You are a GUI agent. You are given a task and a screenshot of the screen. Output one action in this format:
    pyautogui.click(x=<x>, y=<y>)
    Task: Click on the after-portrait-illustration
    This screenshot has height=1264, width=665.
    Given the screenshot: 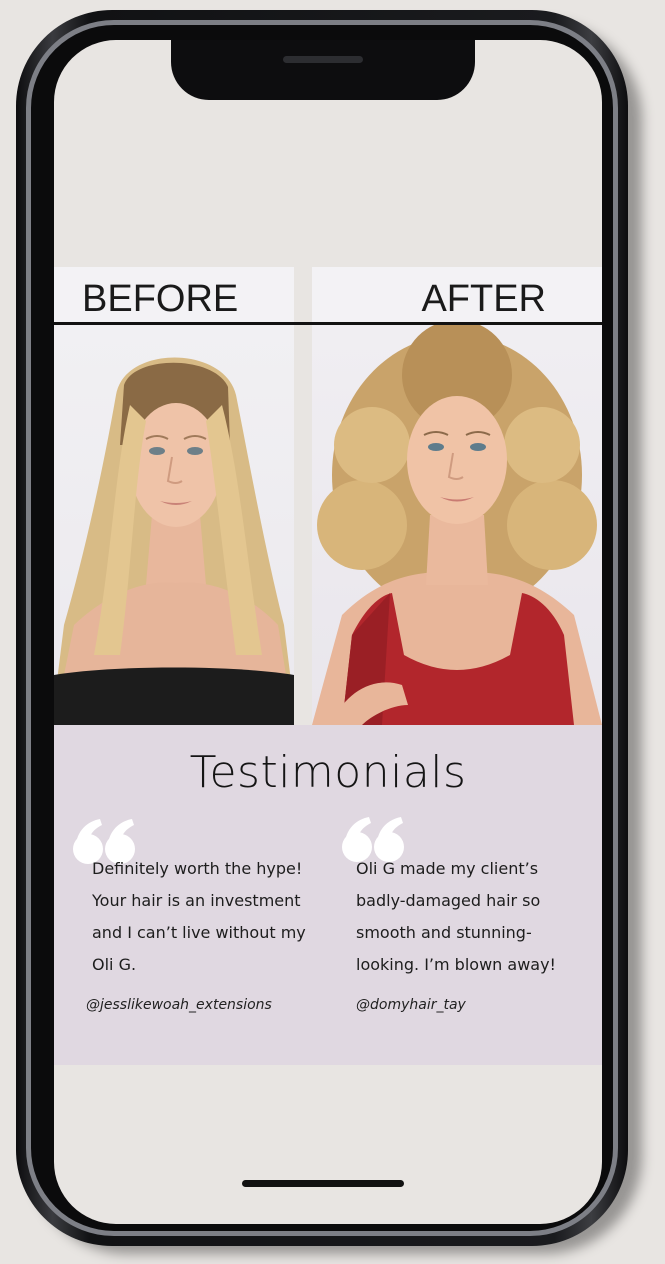 What is the action you would take?
    pyautogui.click(x=457, y=525)
    